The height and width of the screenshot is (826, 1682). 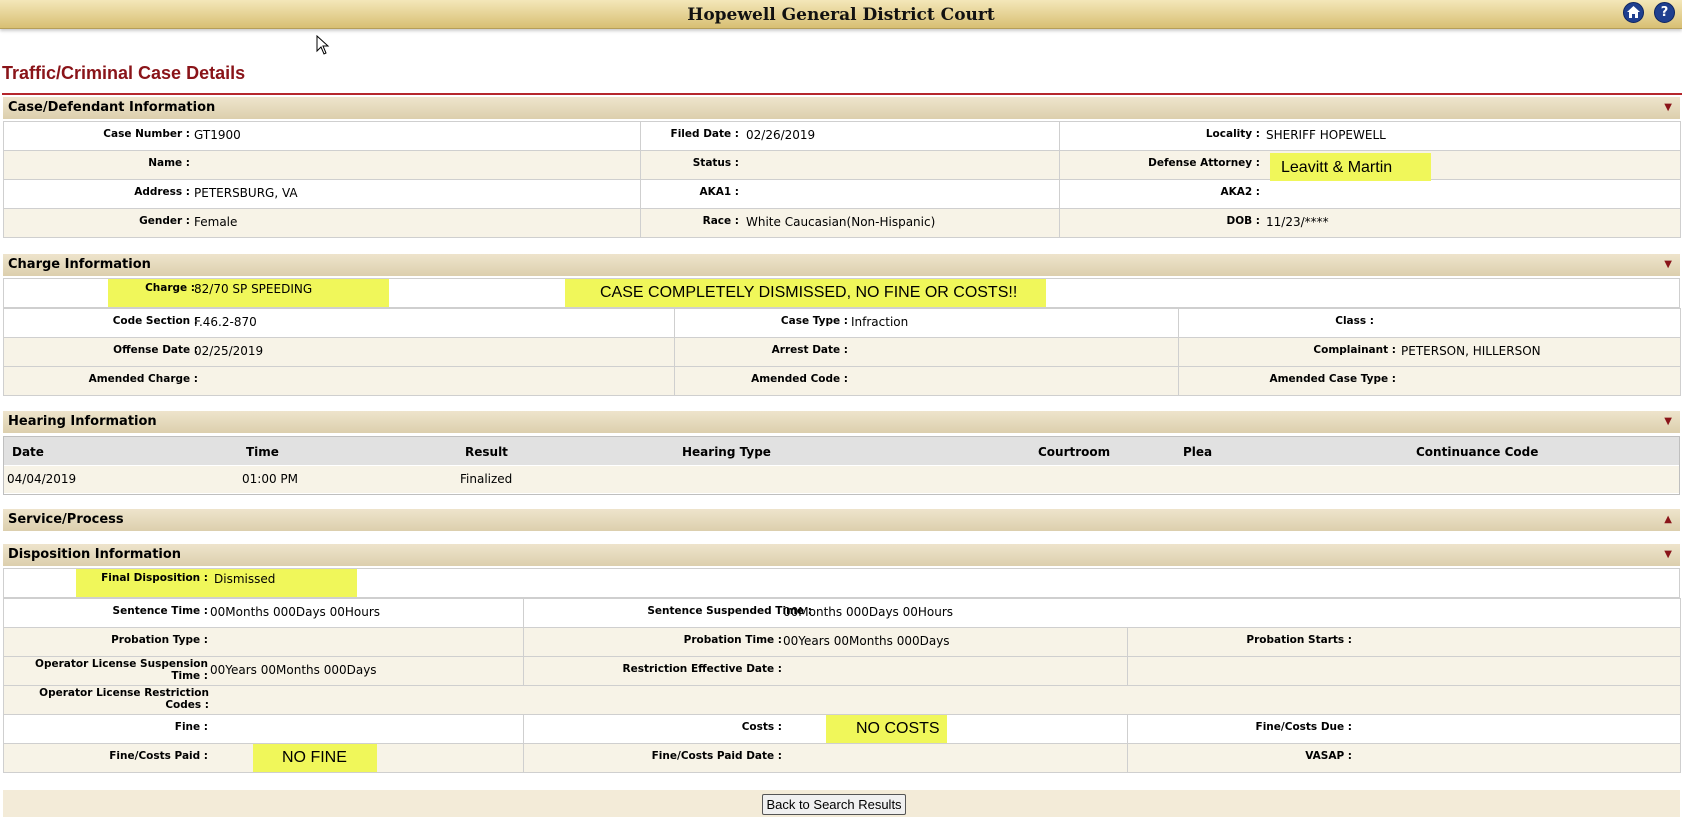 I want to click on section-title: Service/Process, so click(x=66, y=519).